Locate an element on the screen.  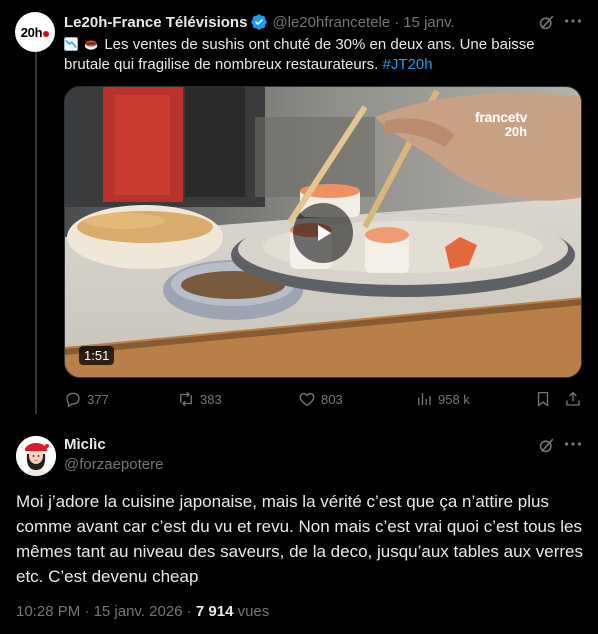
bookmark-button is located at coordinates (543, 399).